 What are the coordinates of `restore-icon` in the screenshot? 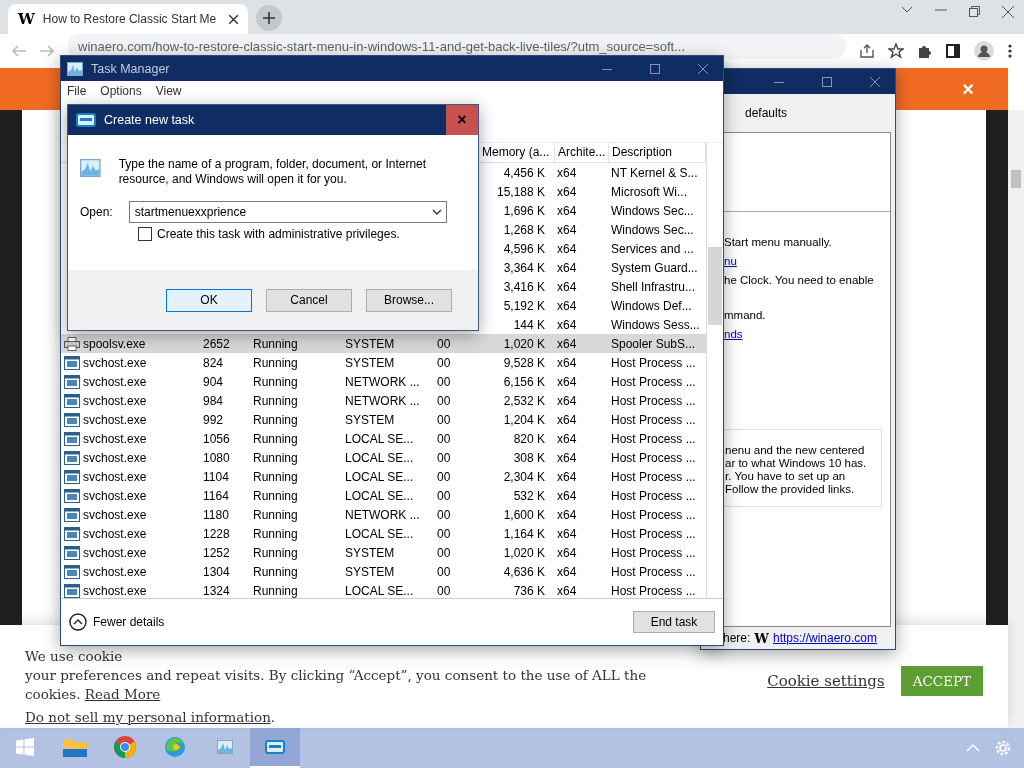 It's located at (974, 11).